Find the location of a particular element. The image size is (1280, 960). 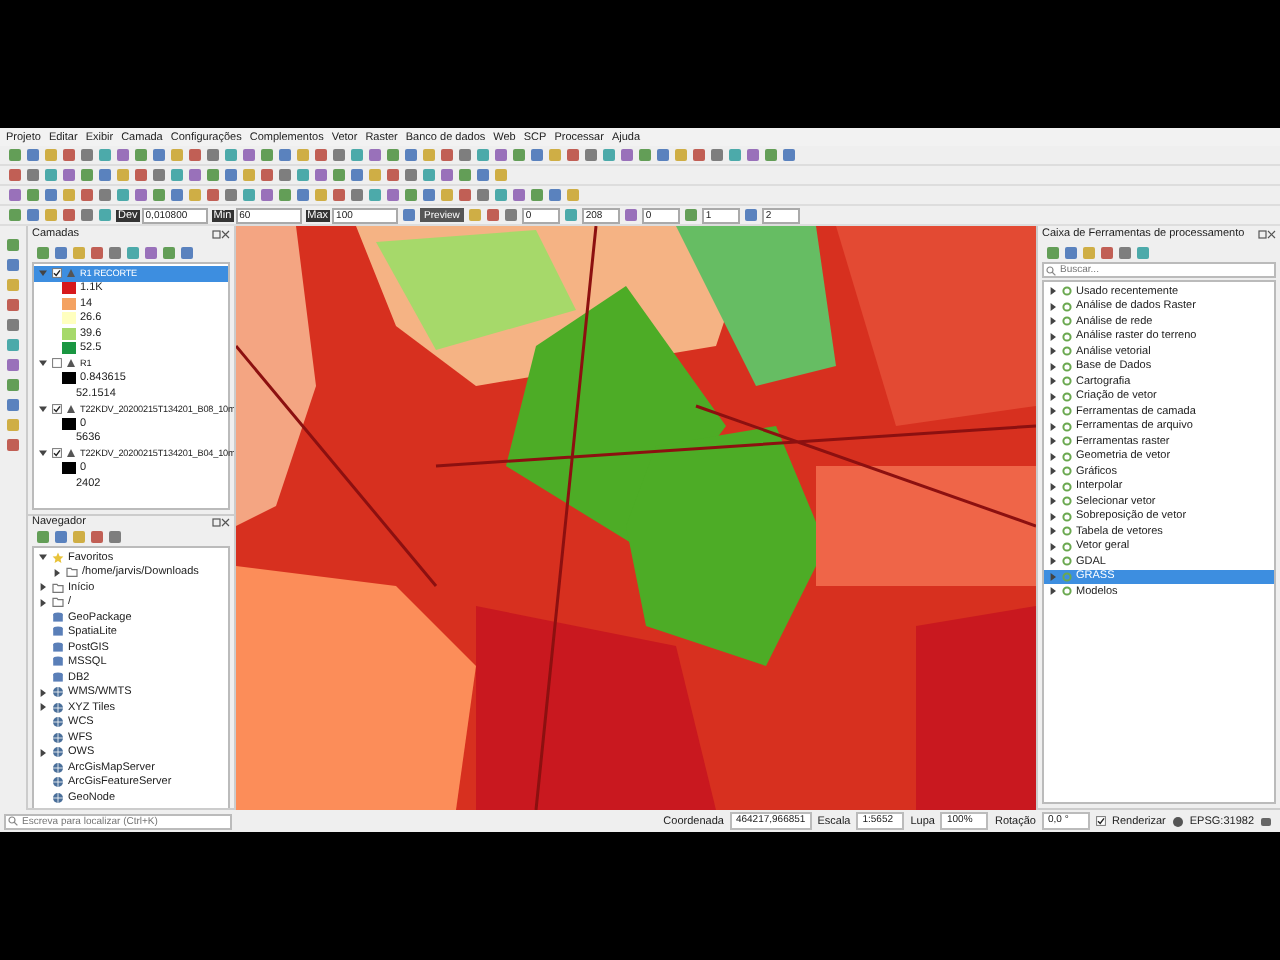

star-icon is located at coordinates (58, 557).